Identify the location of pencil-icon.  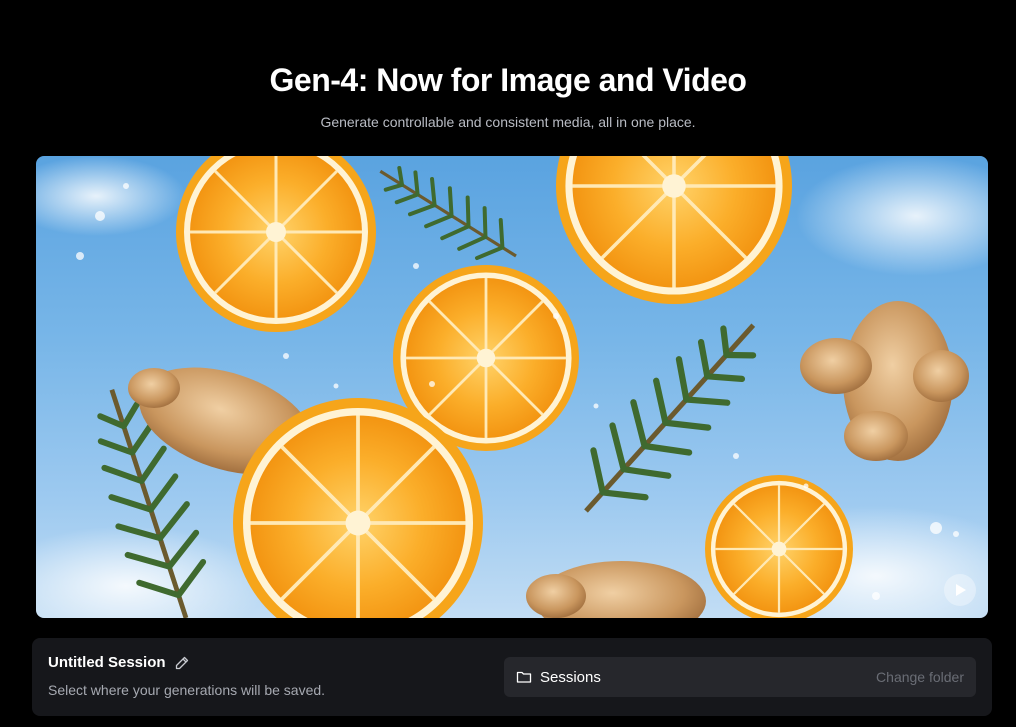
(182, 663).